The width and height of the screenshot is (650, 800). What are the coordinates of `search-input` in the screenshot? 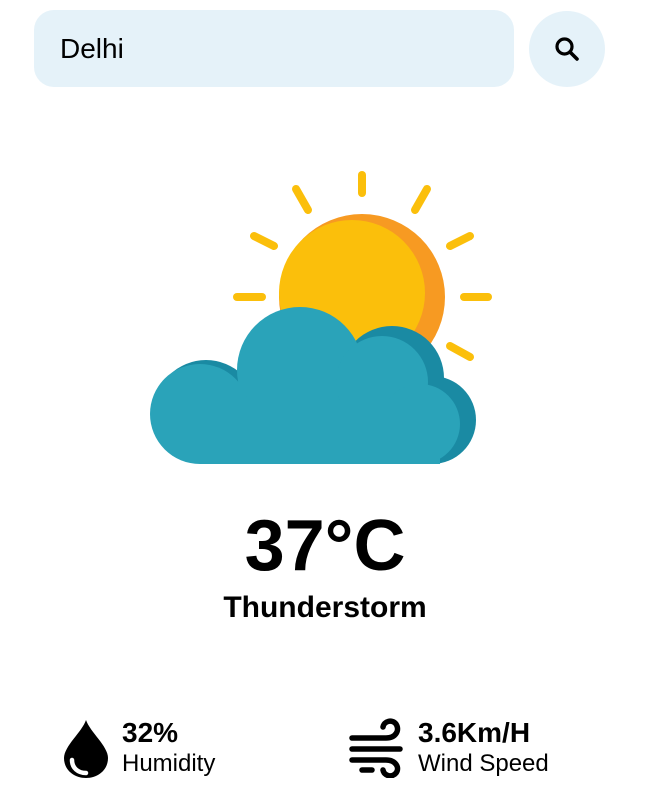 It's located at (274, 48).